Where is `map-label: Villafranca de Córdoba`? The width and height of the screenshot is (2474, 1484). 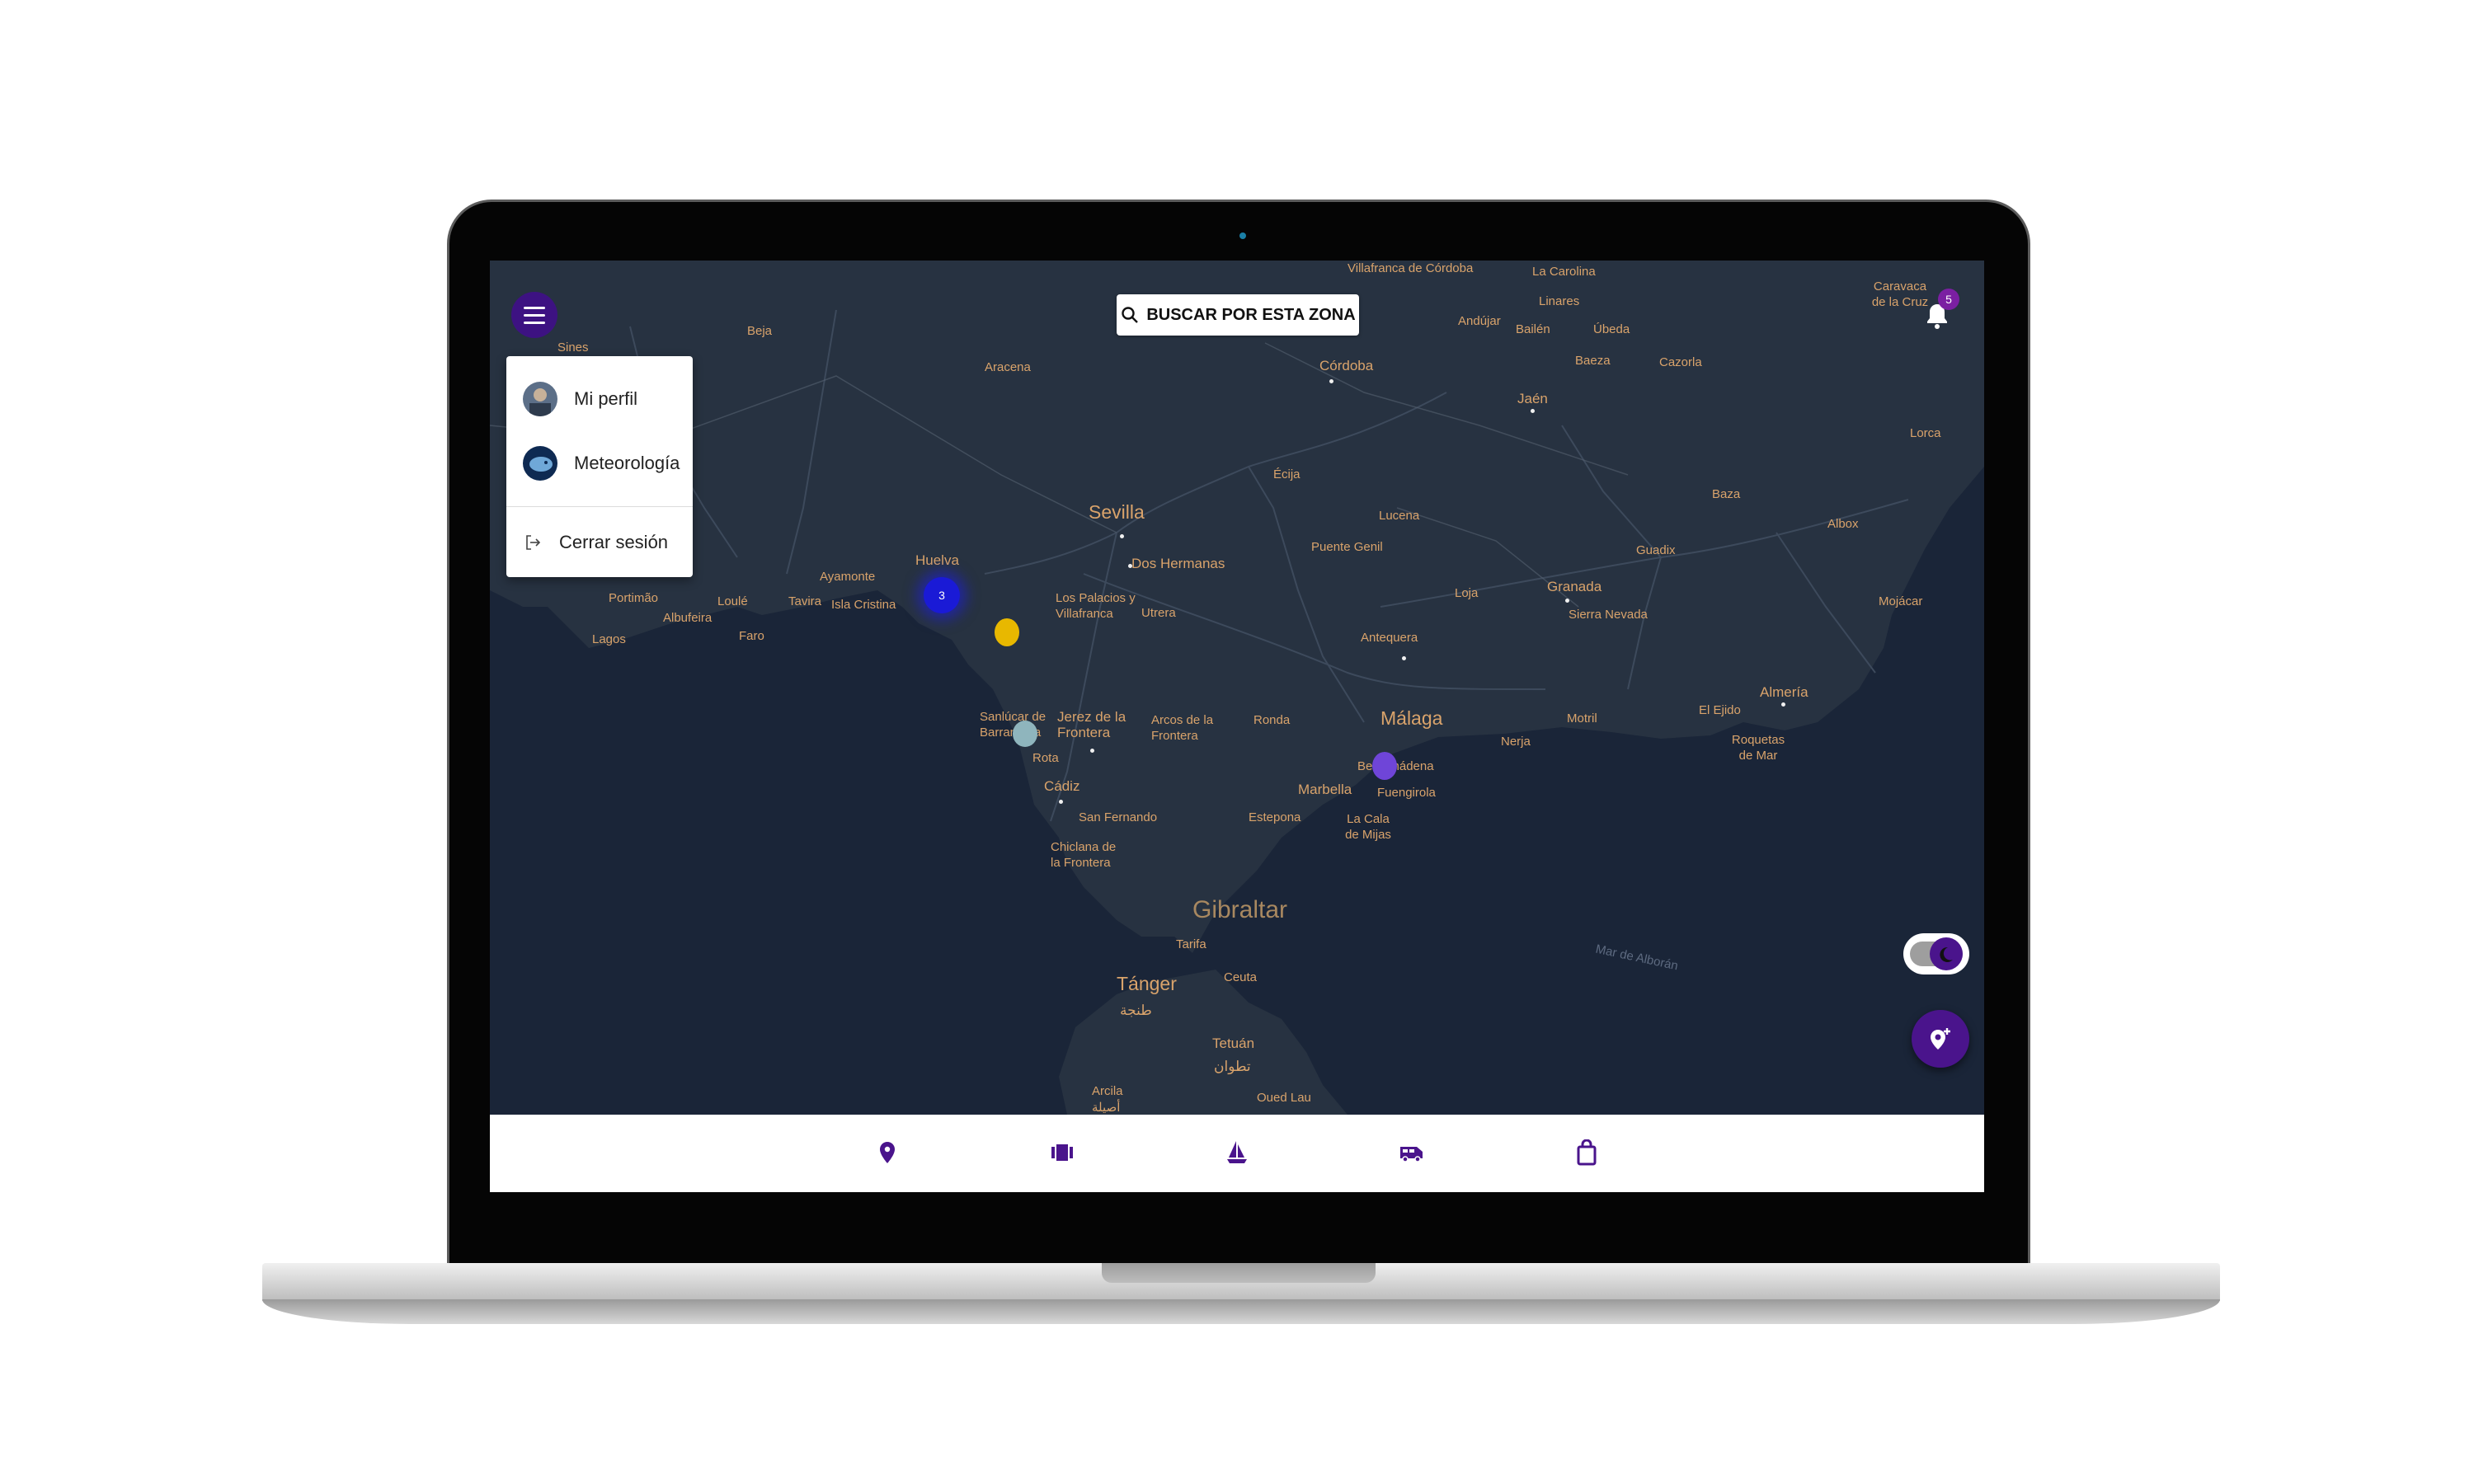
map-label: Villafranca de Córdoba is located at coordinates (1411, 268).